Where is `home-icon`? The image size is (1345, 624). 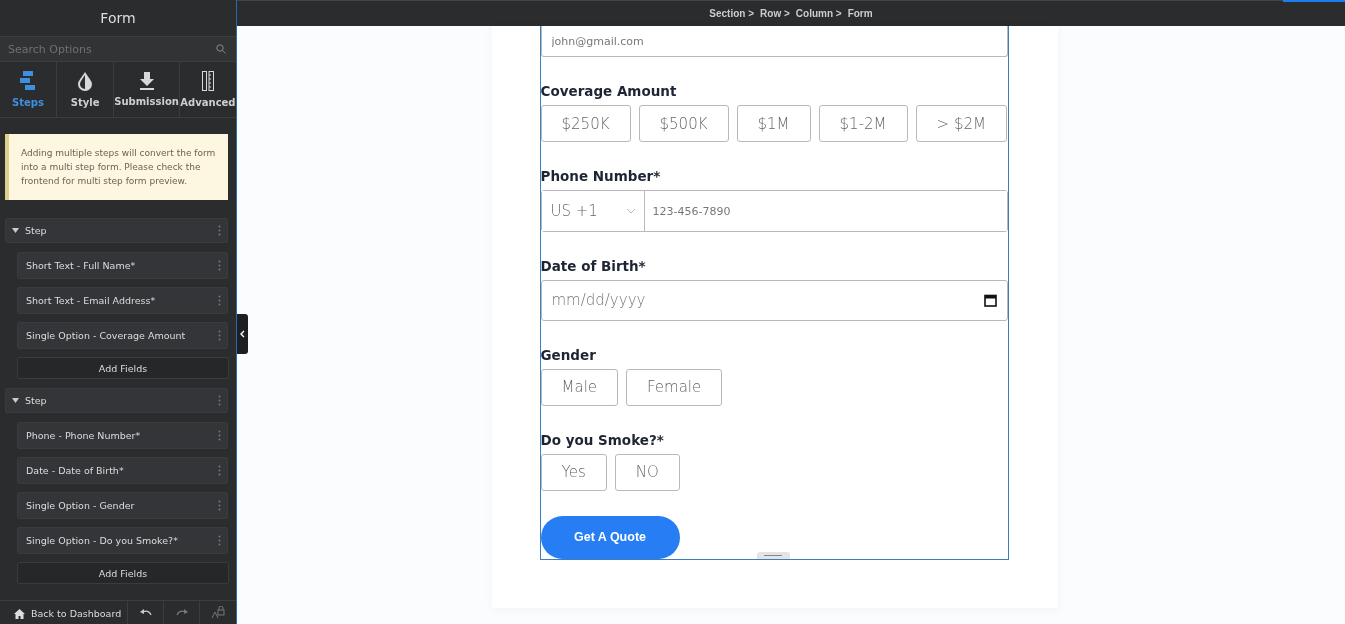
home-icon is located at coordinates (19, 613).